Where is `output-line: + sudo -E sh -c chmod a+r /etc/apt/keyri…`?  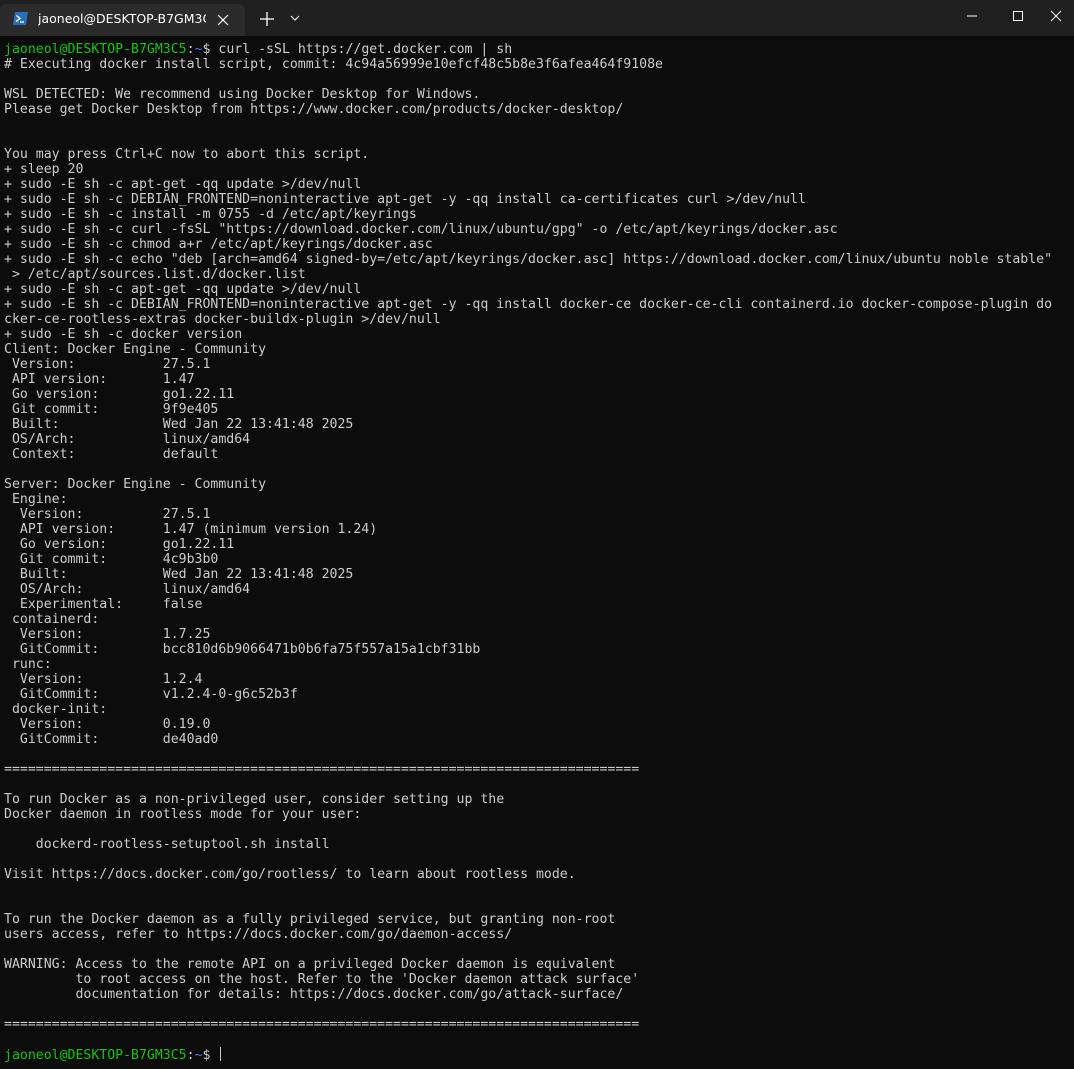 output-line: + sudo -E sh -c chmod a+r /etc/apt/keyri… is located at coordinates (218, 244).